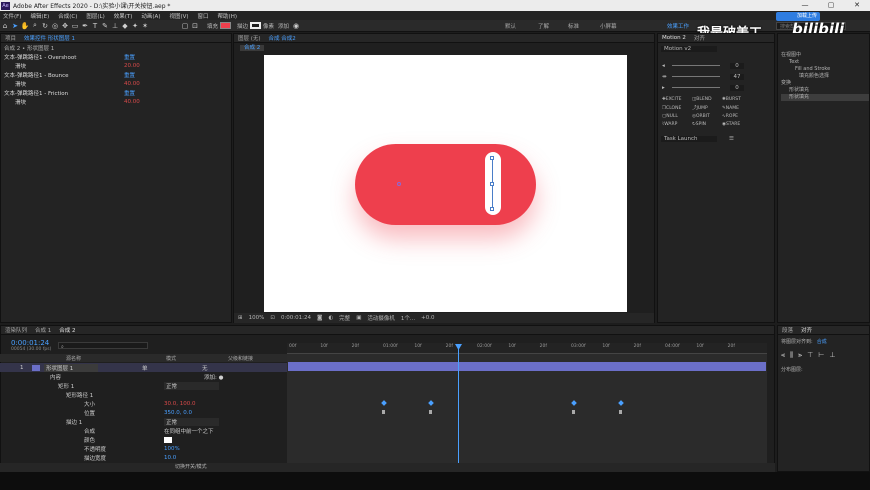 Image resolution: width=870 pixels, height=490 pixels. Describe the element at coordinates (283, 26) in the screenshot. I see `add-label: 添加` at that location.